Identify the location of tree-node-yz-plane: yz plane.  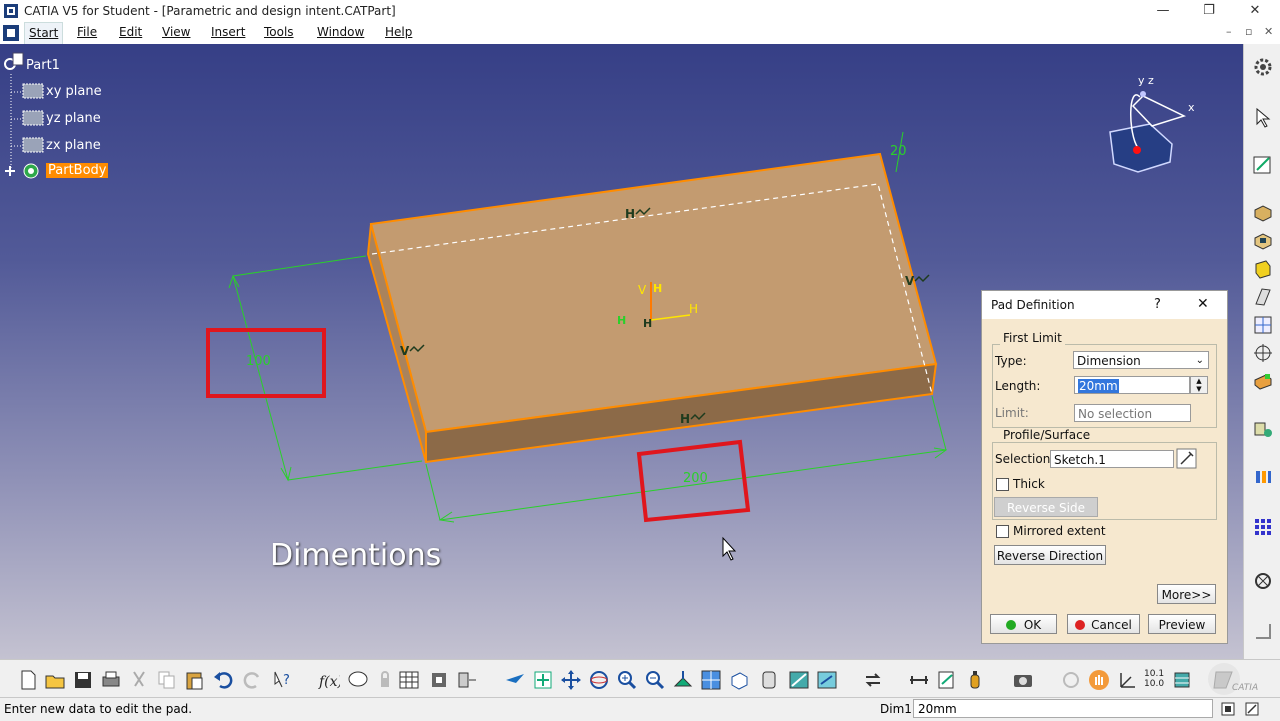
(73, 118).